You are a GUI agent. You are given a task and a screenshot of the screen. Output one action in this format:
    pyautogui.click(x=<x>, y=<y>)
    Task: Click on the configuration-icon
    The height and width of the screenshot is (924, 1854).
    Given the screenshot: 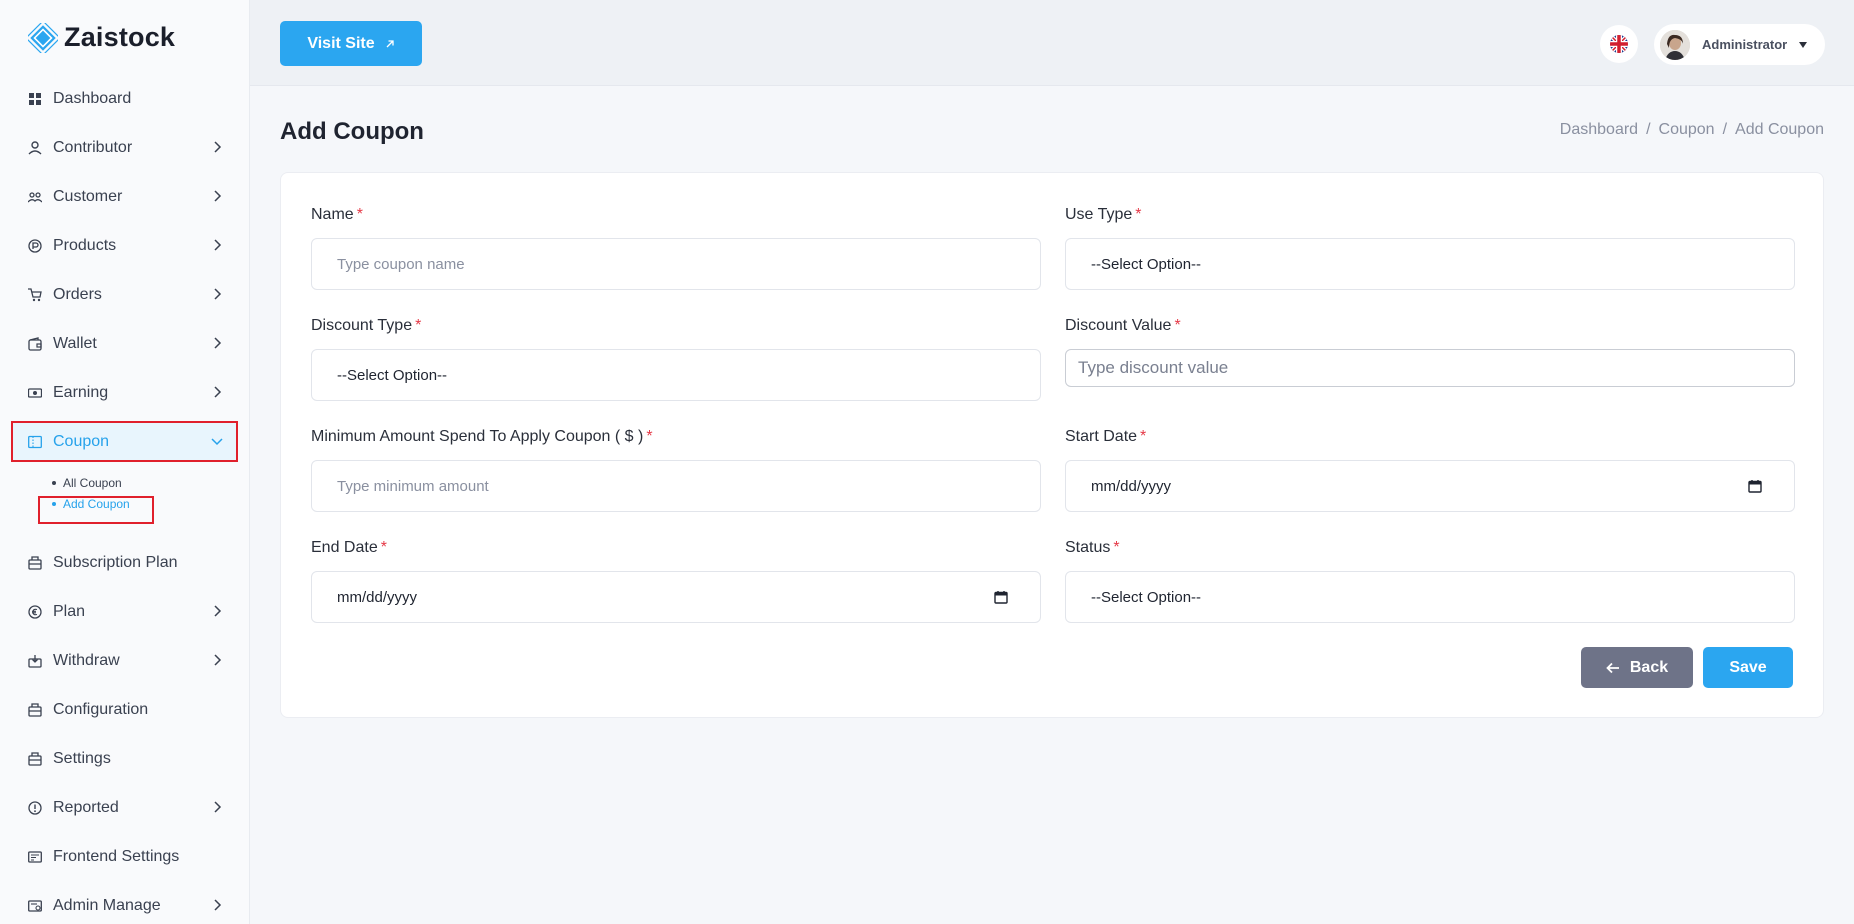 What is the action you would take?
    pyautogui.click(x=35, y=709)
    